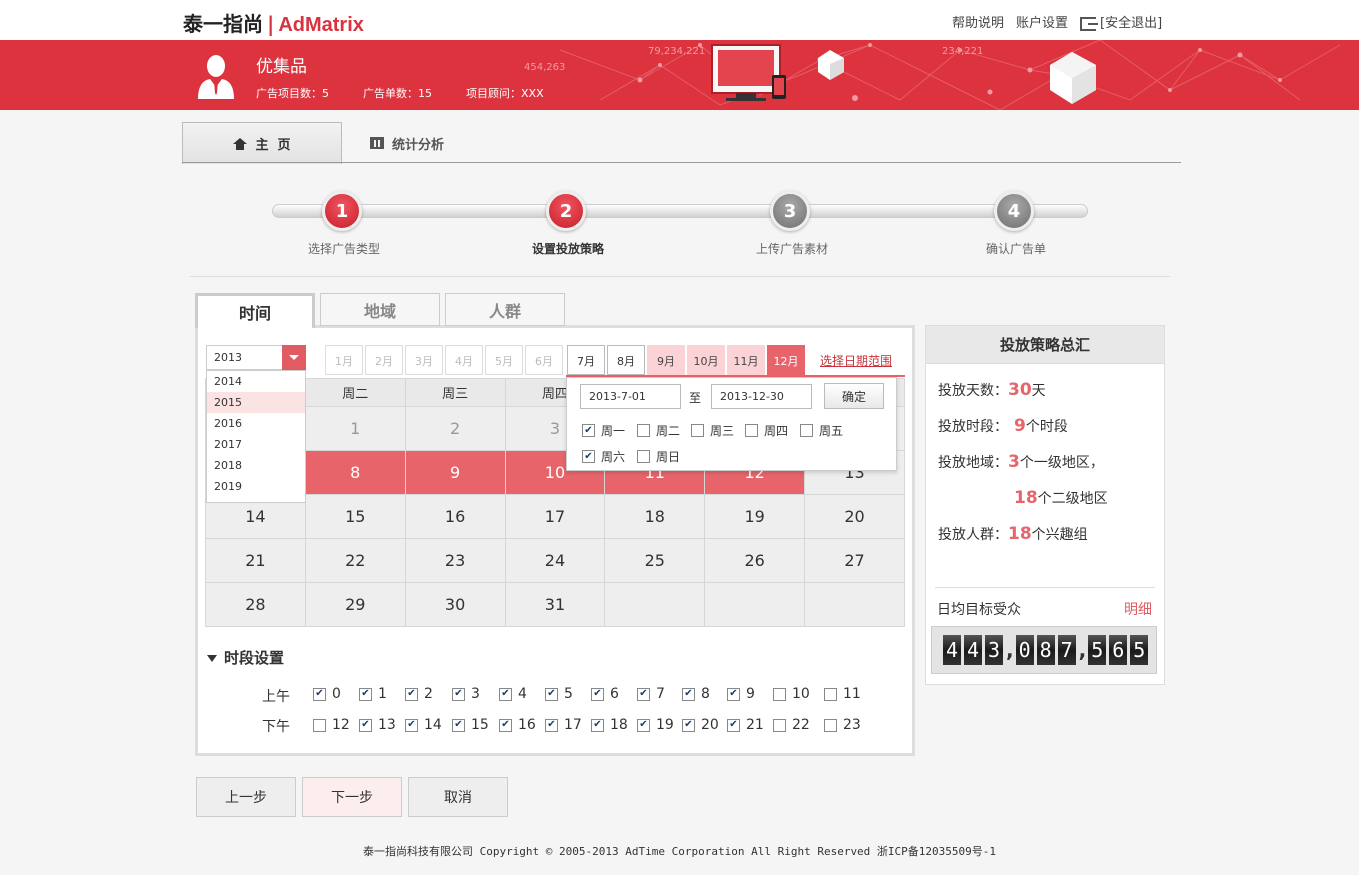  I want to click on hour-option: 22, so click(791, 725).